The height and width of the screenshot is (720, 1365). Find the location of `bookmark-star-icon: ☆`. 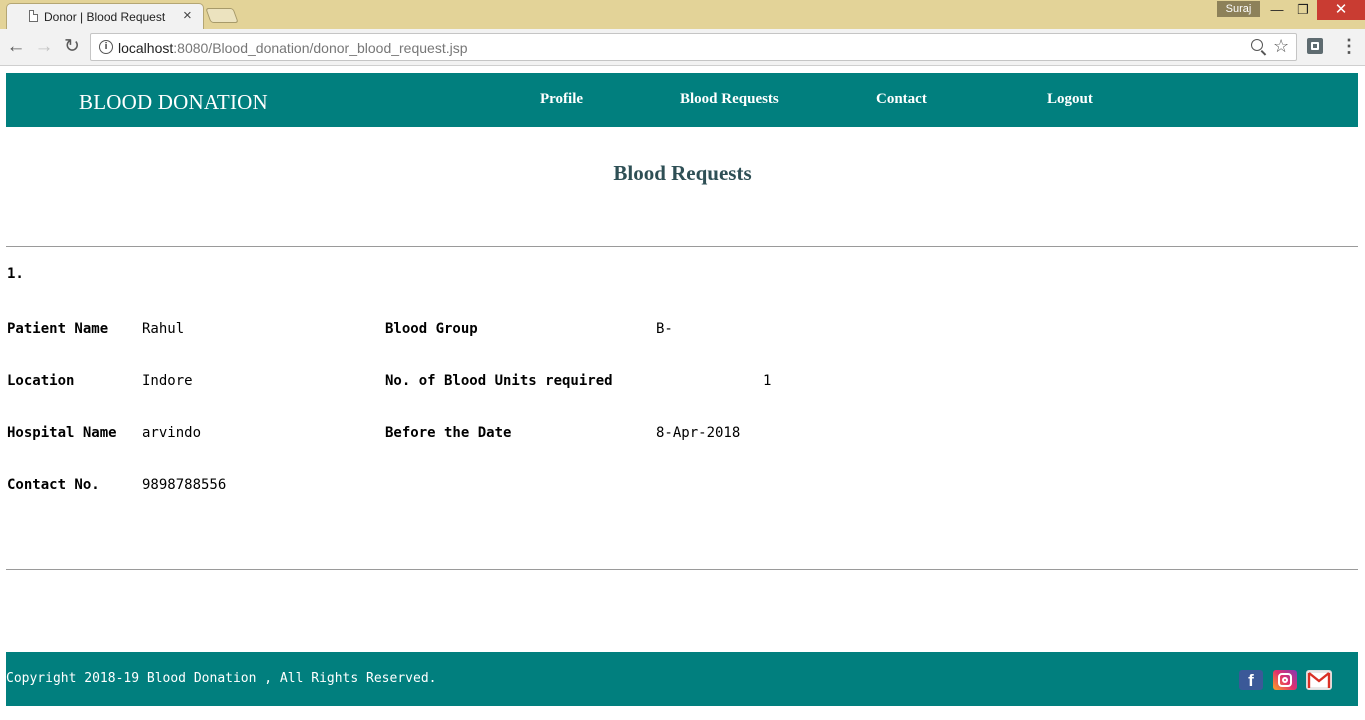

bookmark-star-icon: ☆ is located at coordinates (1281, 46).